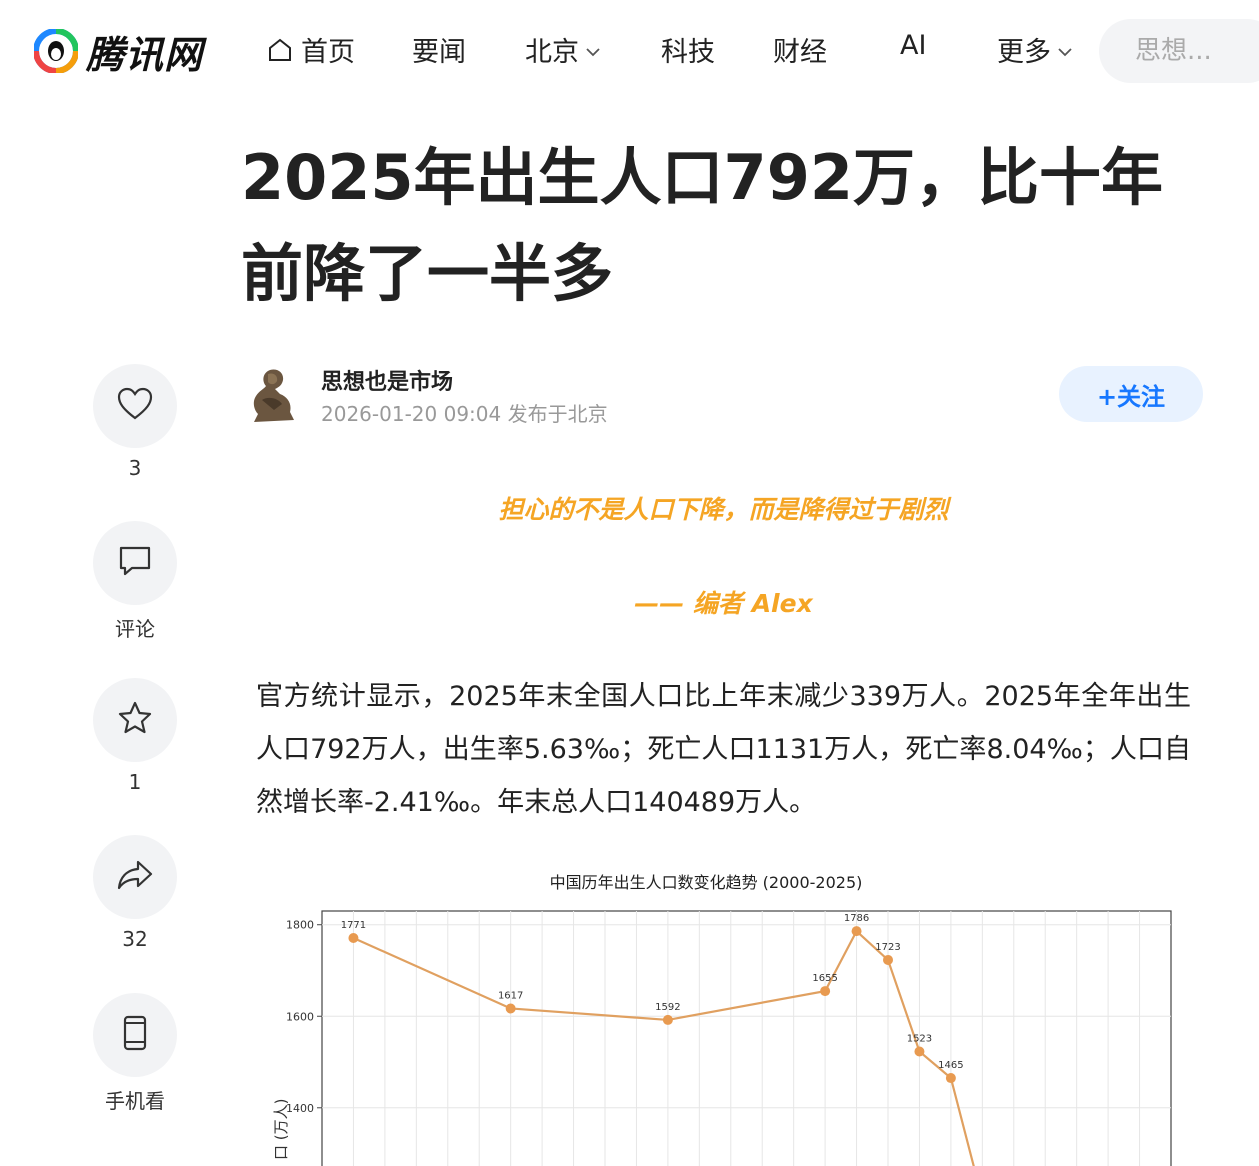 This screenshot has height=1166, width=1259. I want to click on like-action: 3, so click(135, 422).